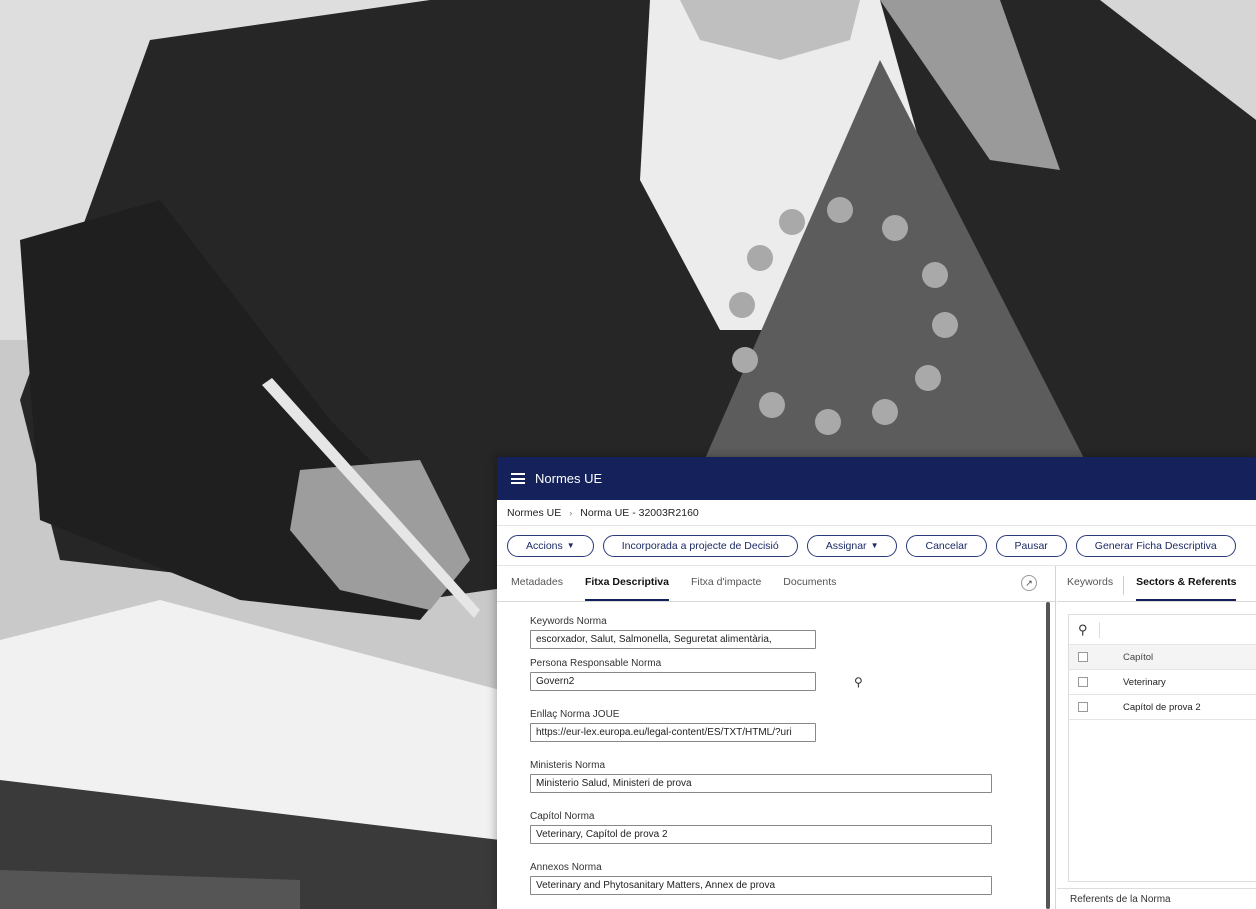 This screenshot has height=909, width=1256. I want to click on table-cell: Veterinary, so click(1144, 682).